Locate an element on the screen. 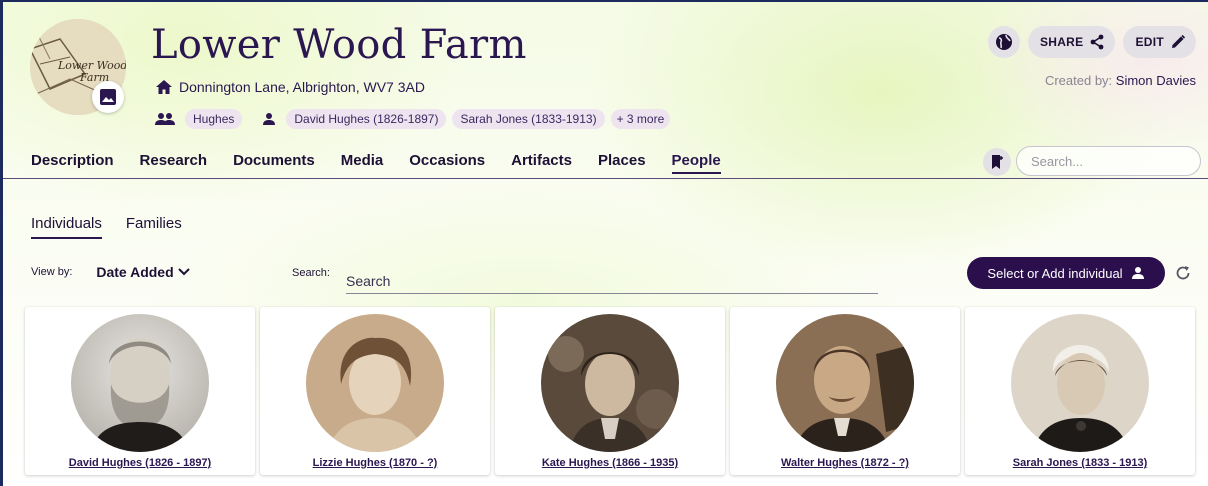 The image size is (1208, 486). family-icon is located at coordinates (165, 119).